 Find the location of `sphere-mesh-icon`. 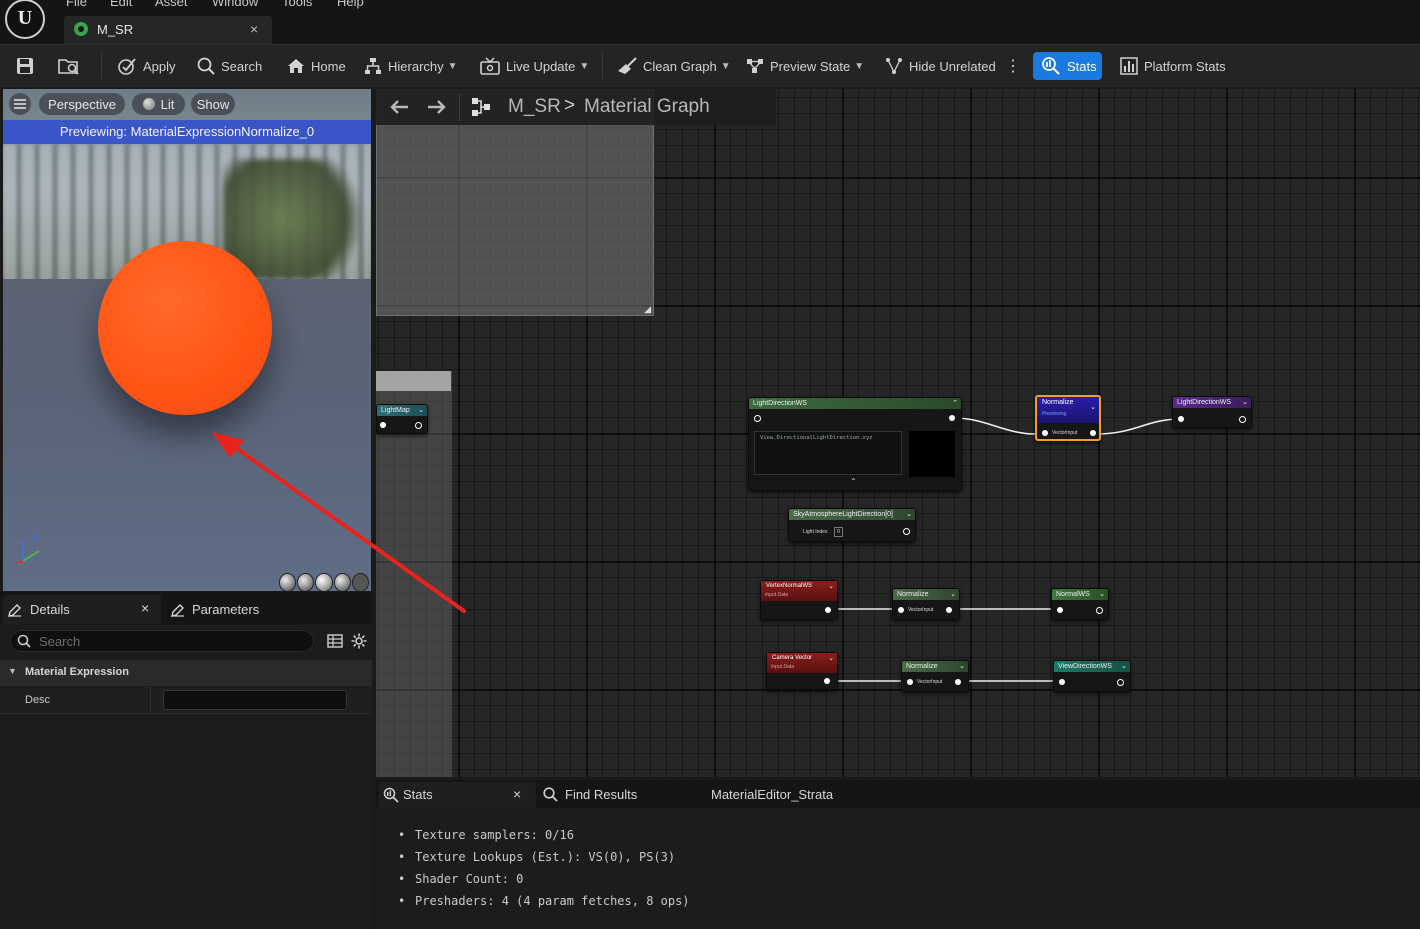

sphere-mesh-icon is located at coordinates (306, 582).